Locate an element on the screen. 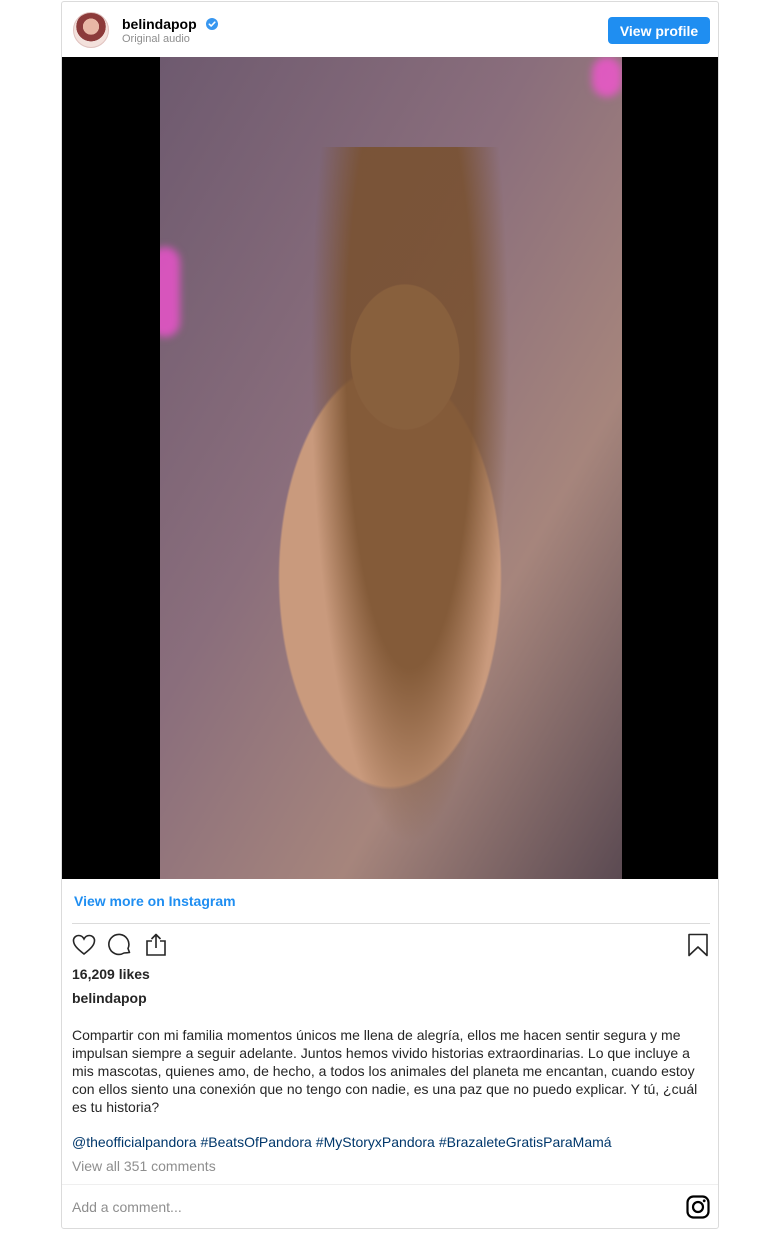 This screenshot has width=782, height=1243. bookmark-icon is located at coordinates (698, 945).